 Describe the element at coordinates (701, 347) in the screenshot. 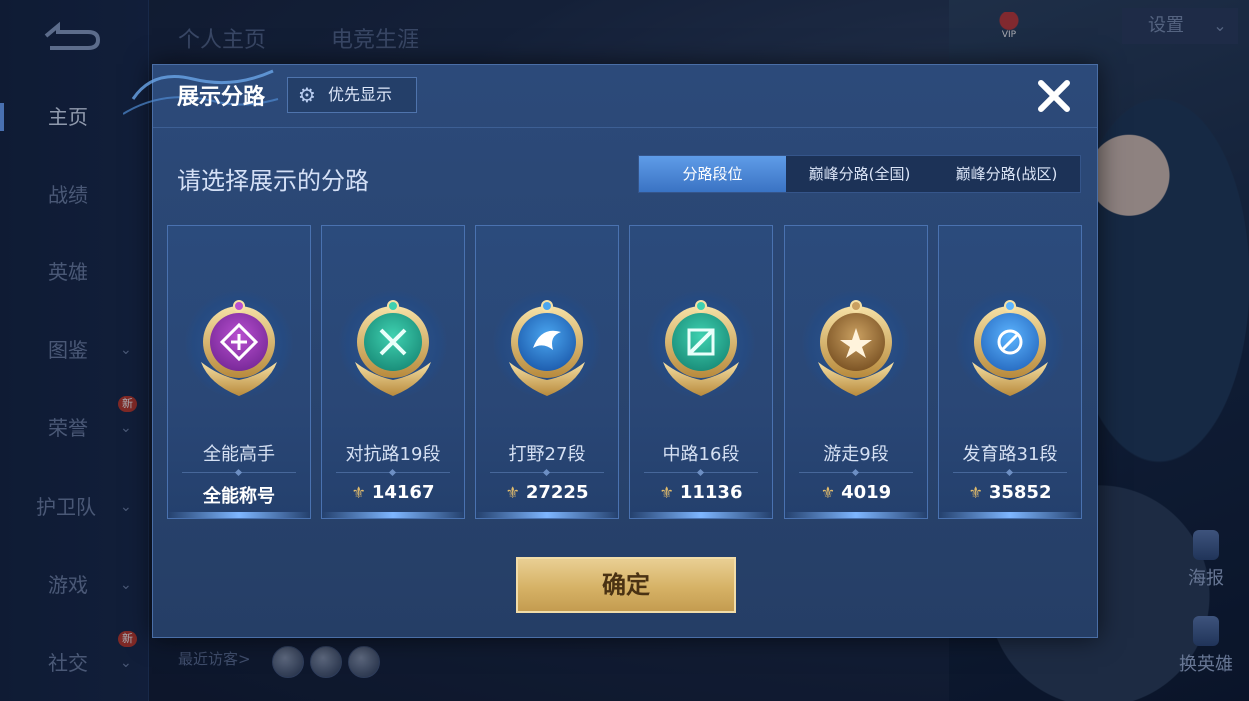

I see `green-mid-lane-emblem-icon` at that location.